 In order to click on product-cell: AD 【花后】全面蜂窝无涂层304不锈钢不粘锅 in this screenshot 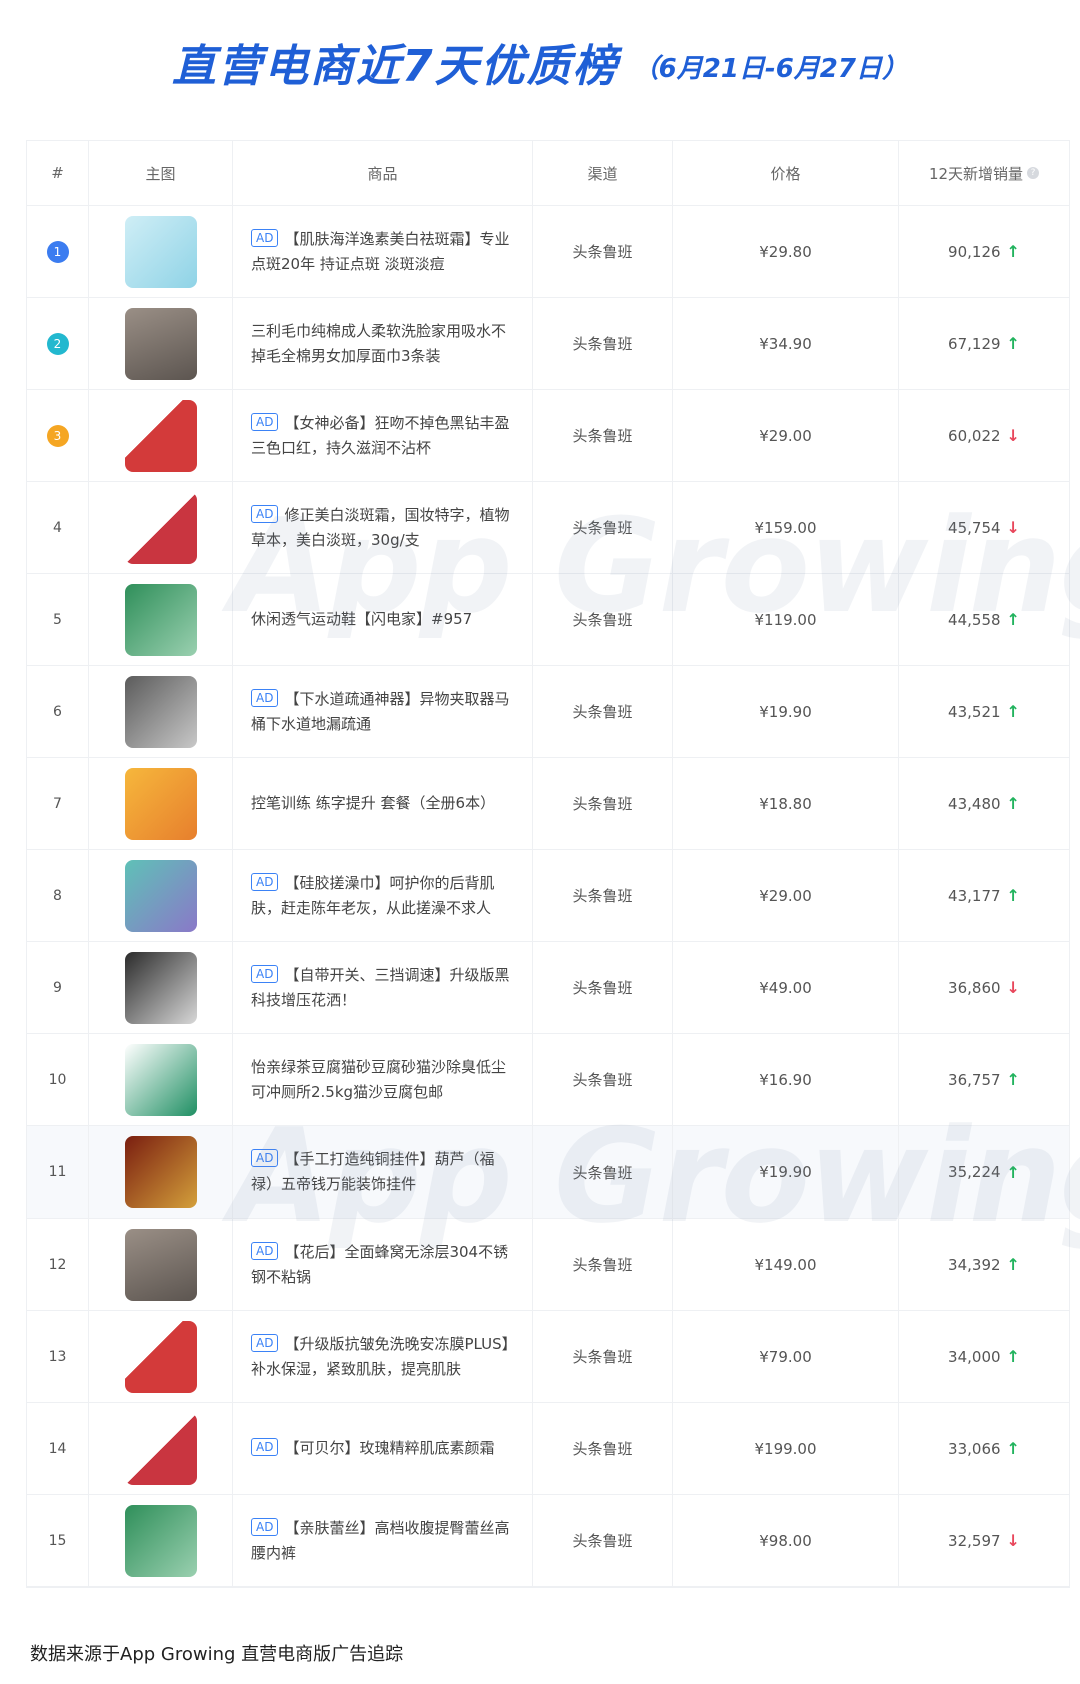, I will do `click(383, 1264)`.